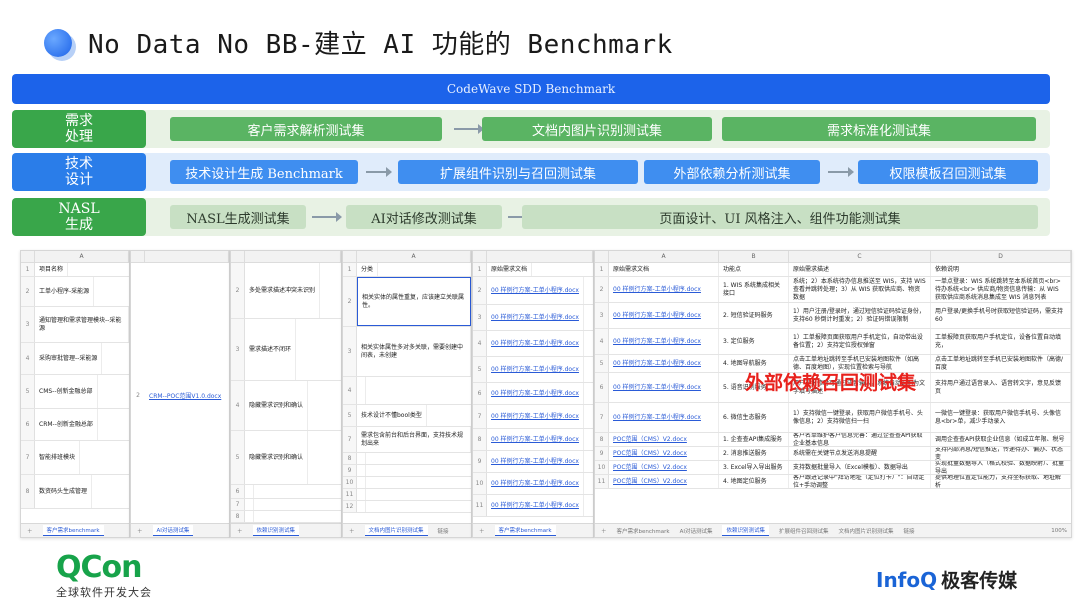  Describe the element at coordinates (1001, 315) in the screenshot. I see `cell: 用户登录/更换手机号时获取短信验证码，需支持 60` at that location.